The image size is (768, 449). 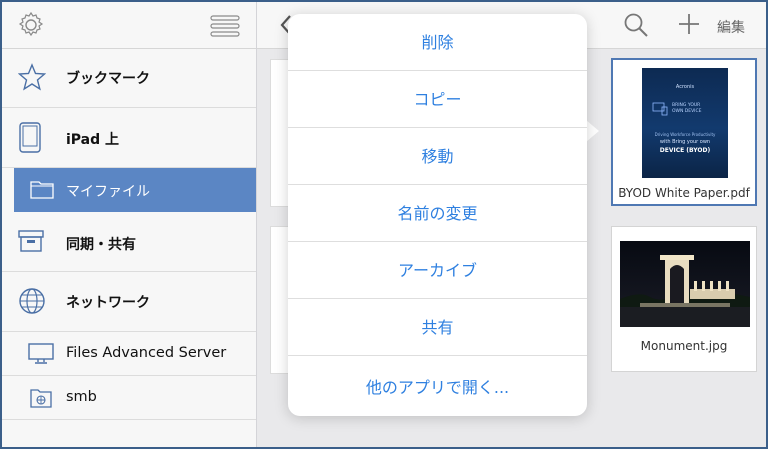 I want to click on sidebar-item-network: ネットワーク, so click(x=129, y=302).